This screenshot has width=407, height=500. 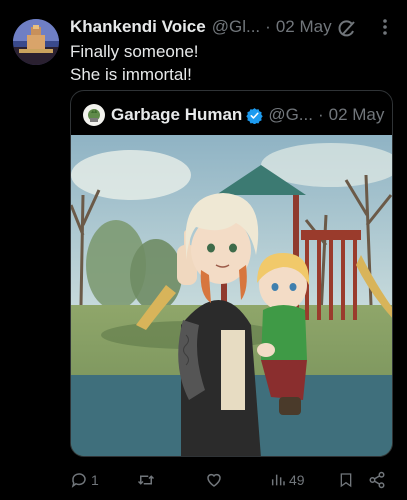 What do you see at coordinates (304, 27) in the screenshot?
I see `tweet-date: 02 May` at bounding box center [304, 27].